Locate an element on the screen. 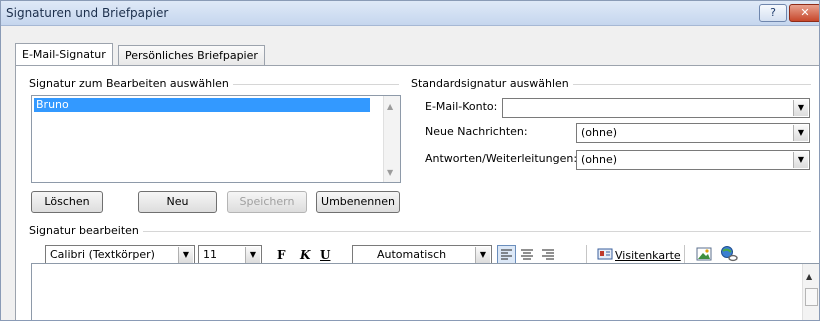 The height and width of the screenshot is (321, 820). color-value: Automatisch is located at coordinates (412, 254).